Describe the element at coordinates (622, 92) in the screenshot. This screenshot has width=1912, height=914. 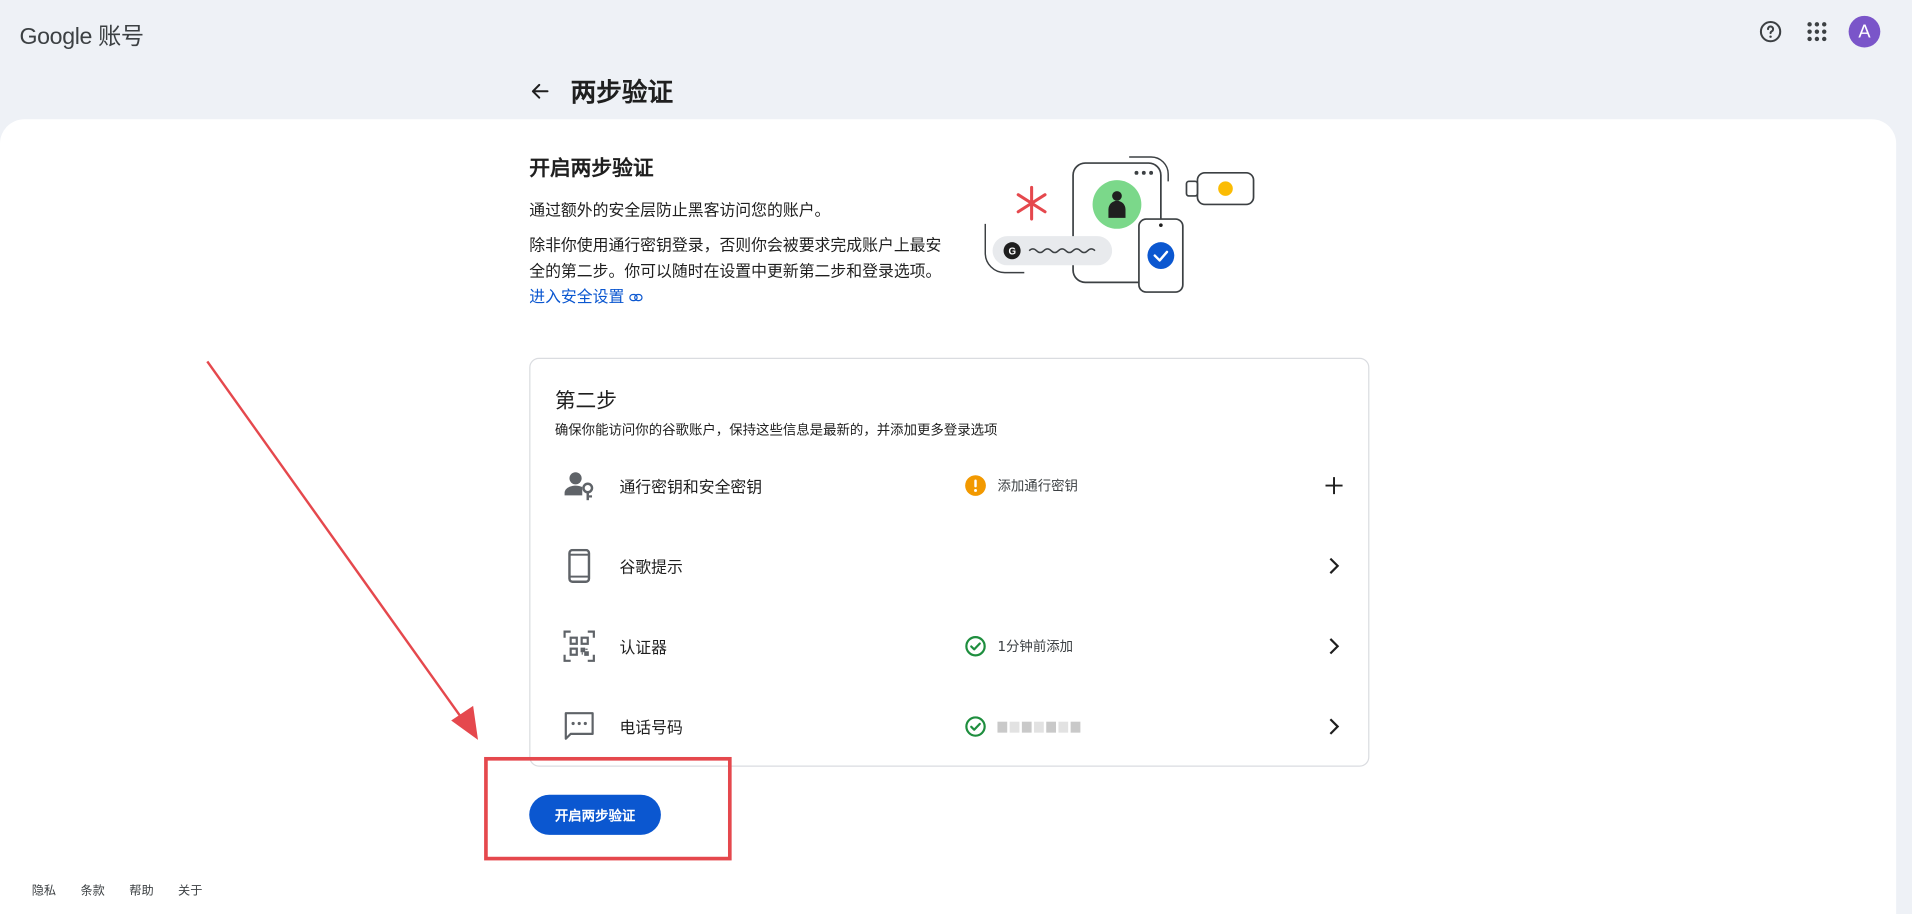
I see `page-title: 两步验证` at that location.